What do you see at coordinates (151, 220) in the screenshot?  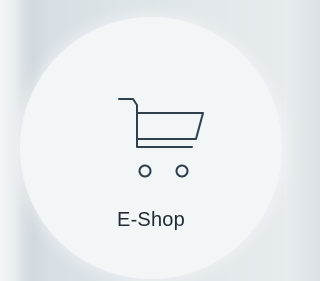 I see `tile-label: E-Shop` at bounding box center [151, 220].